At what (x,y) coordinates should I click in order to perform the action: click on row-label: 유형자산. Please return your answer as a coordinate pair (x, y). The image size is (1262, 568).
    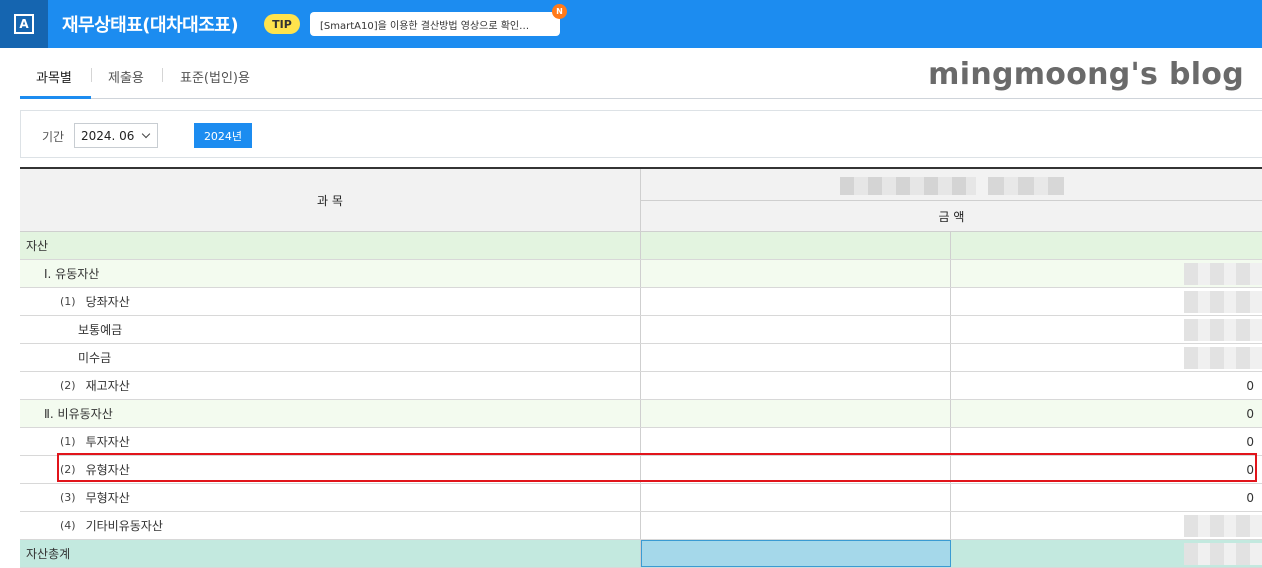
    Looking at the image, I should click on (107, 470).